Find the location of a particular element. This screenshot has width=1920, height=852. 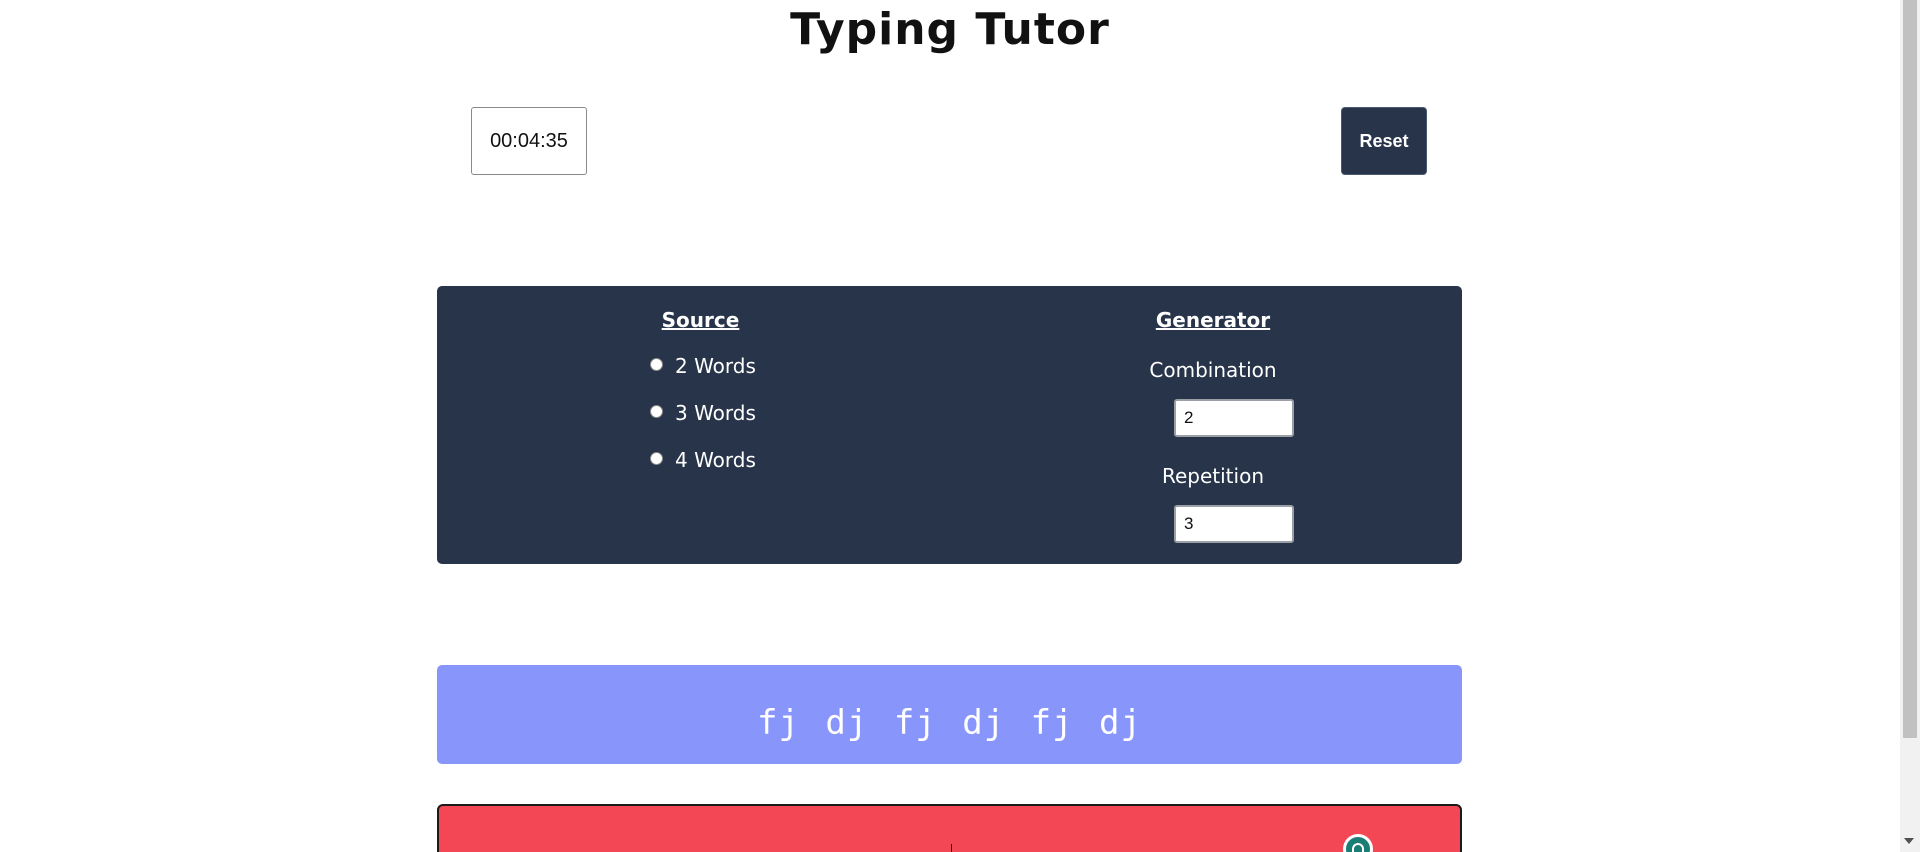

source-option-4-words: 4 Words is located at coordinates (703, 460).